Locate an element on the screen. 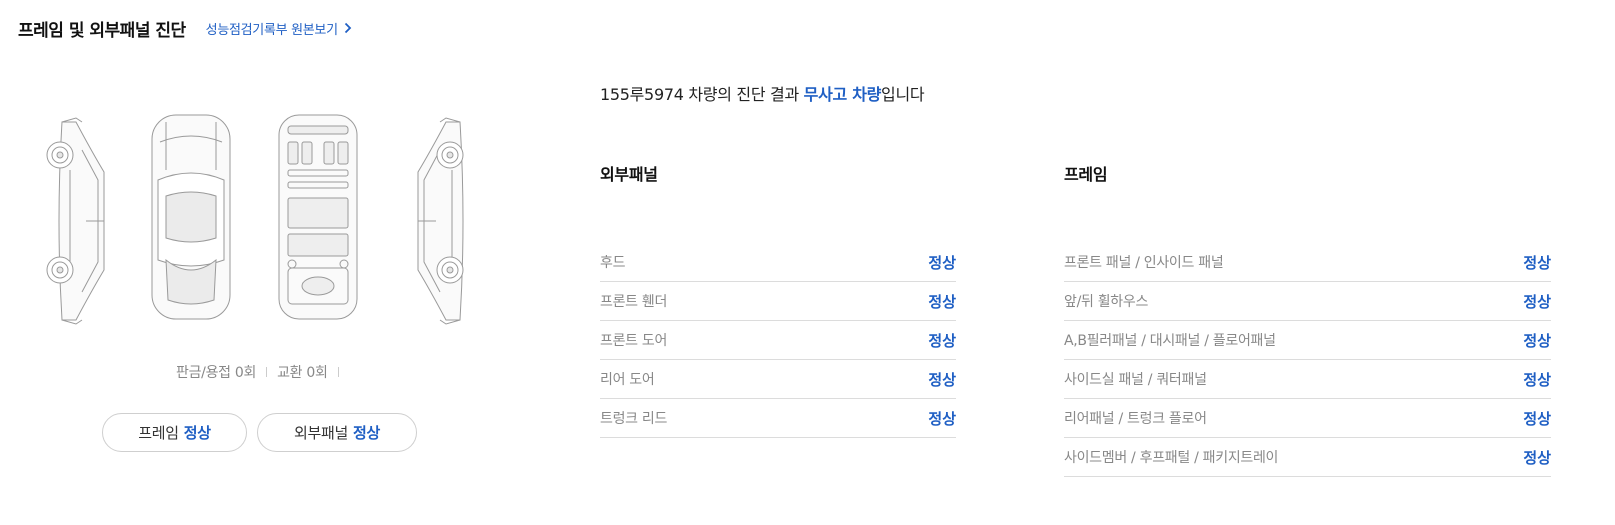 The width and height of the screenshot is (1615, 525). list-item: 앞/뒤 휠하우스 정상 is located at coordinates (1307, 301).